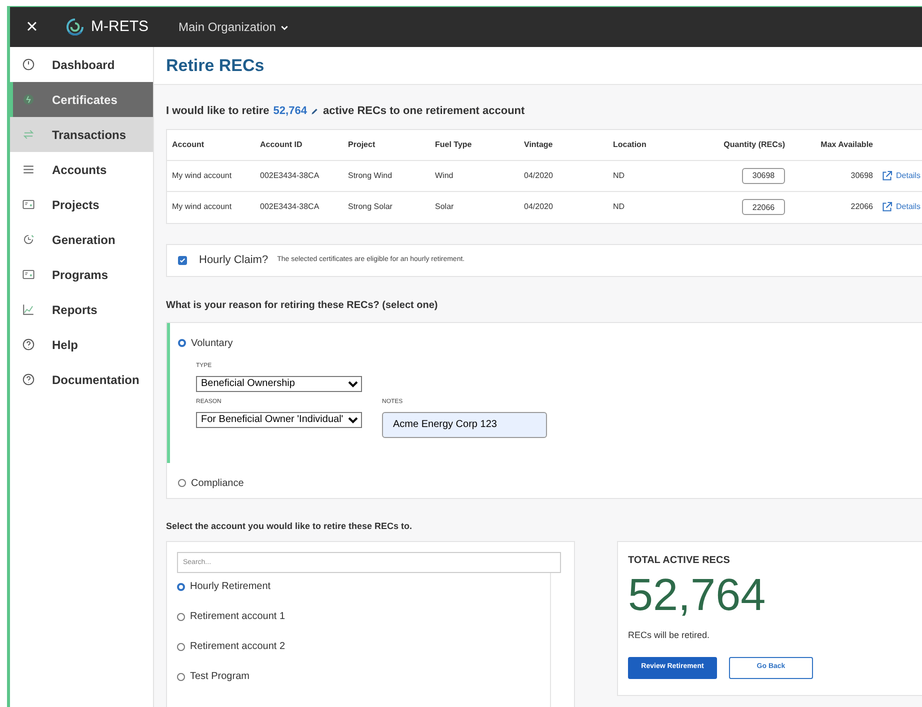  Describe the element at coordinates (212, 343) in the screenshot. I see `radio-label: Voluntary` at that location.